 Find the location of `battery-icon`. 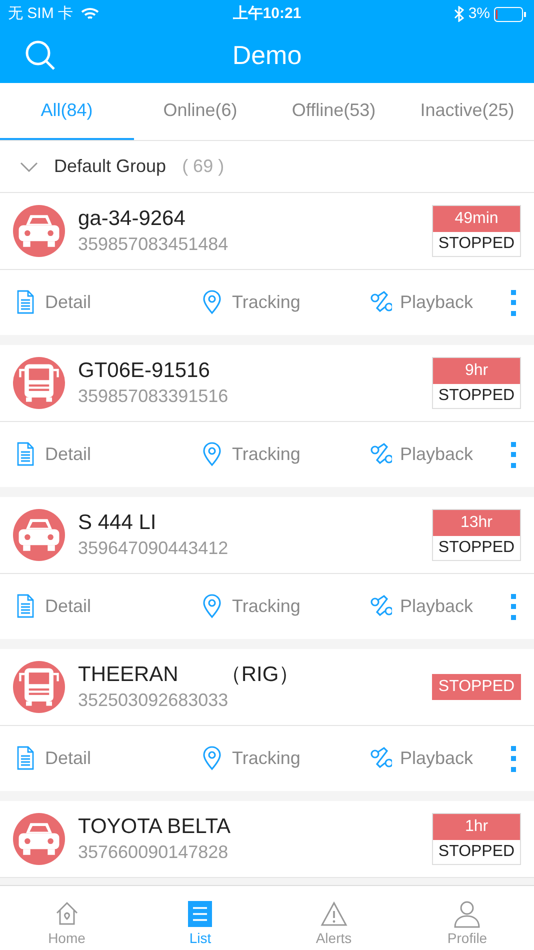

battery-icon is located at coordinates (510, 14).